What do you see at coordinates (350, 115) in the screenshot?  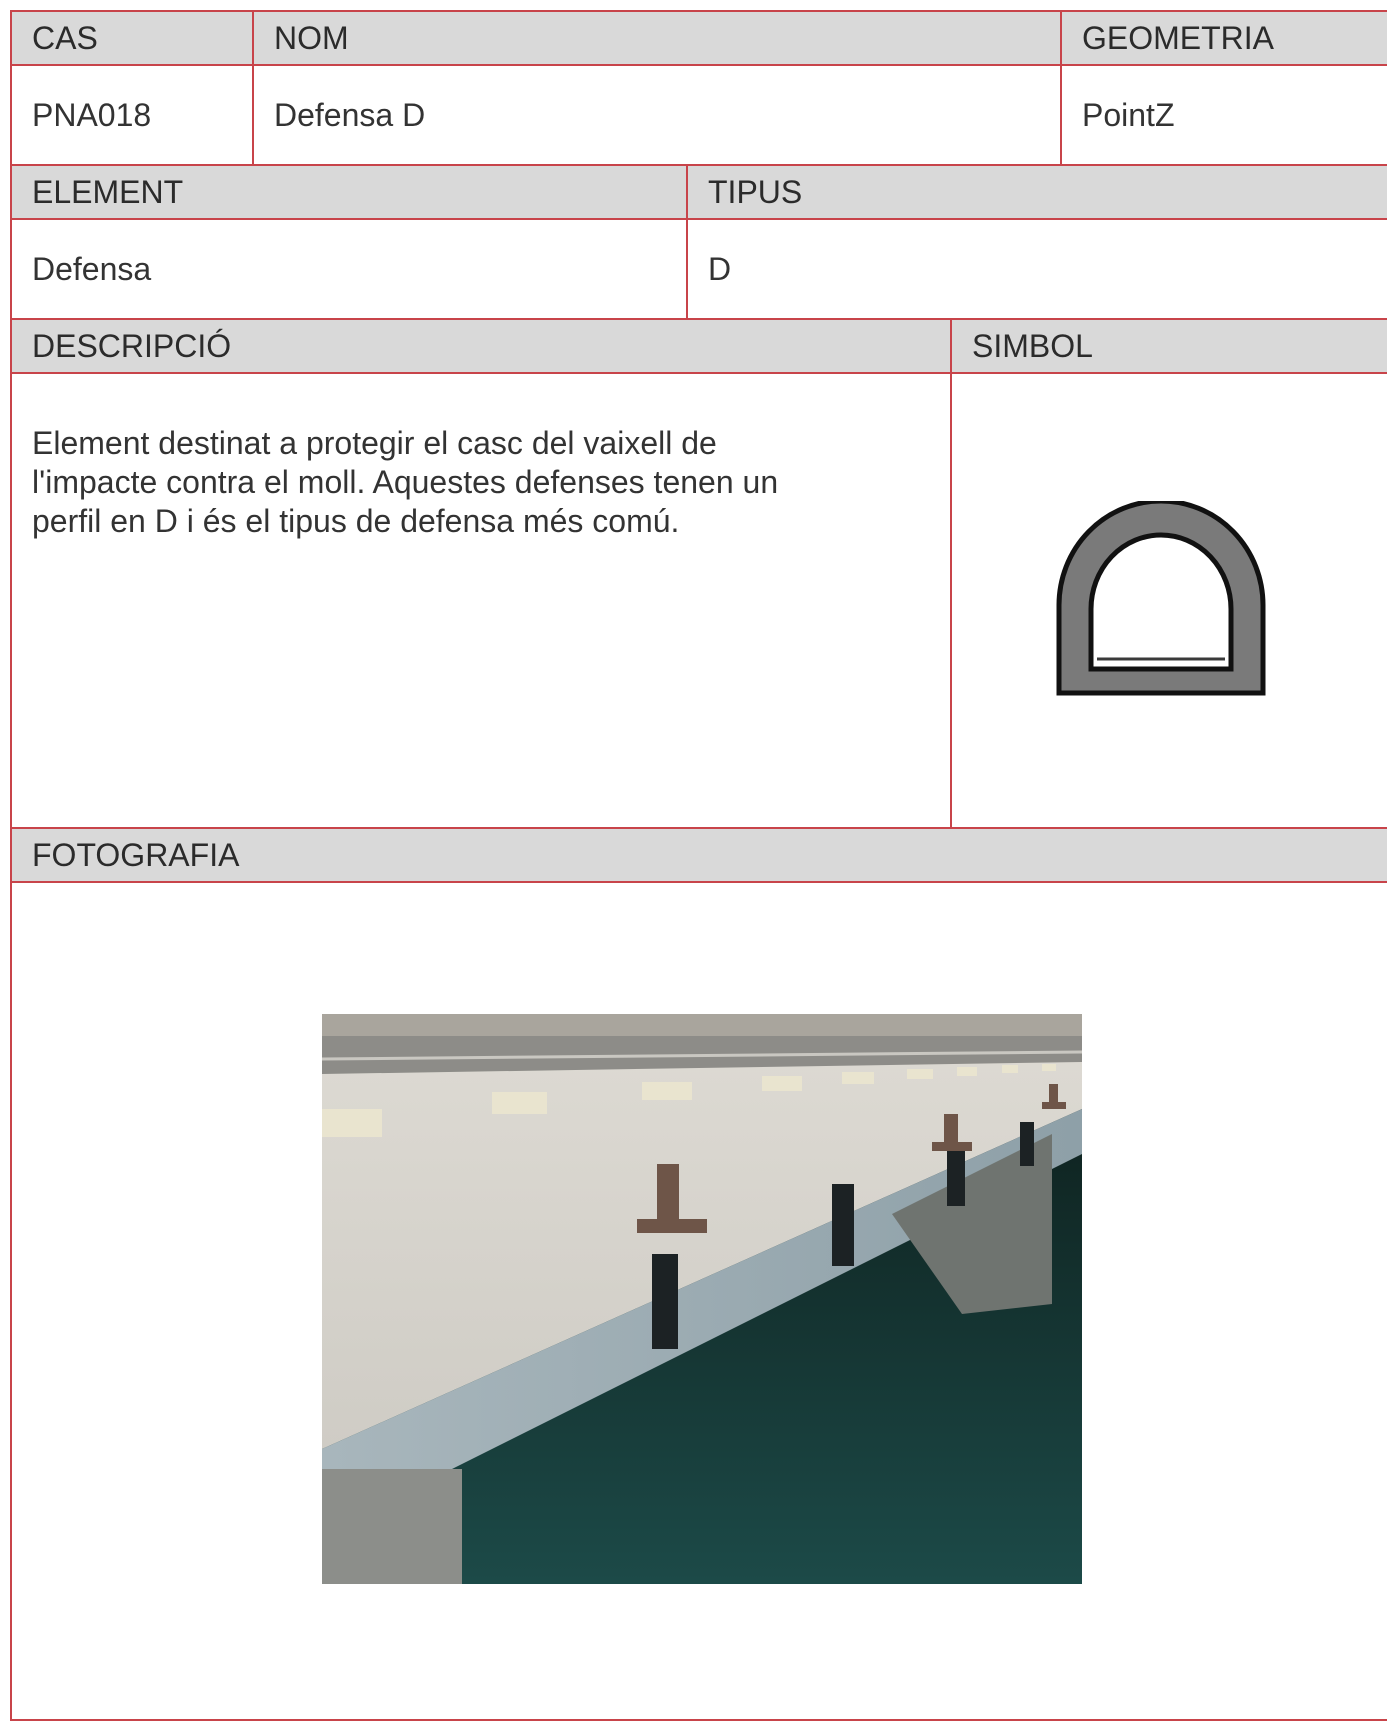 I see `nom-value: Defensa D` at bounding box center [350, 115].